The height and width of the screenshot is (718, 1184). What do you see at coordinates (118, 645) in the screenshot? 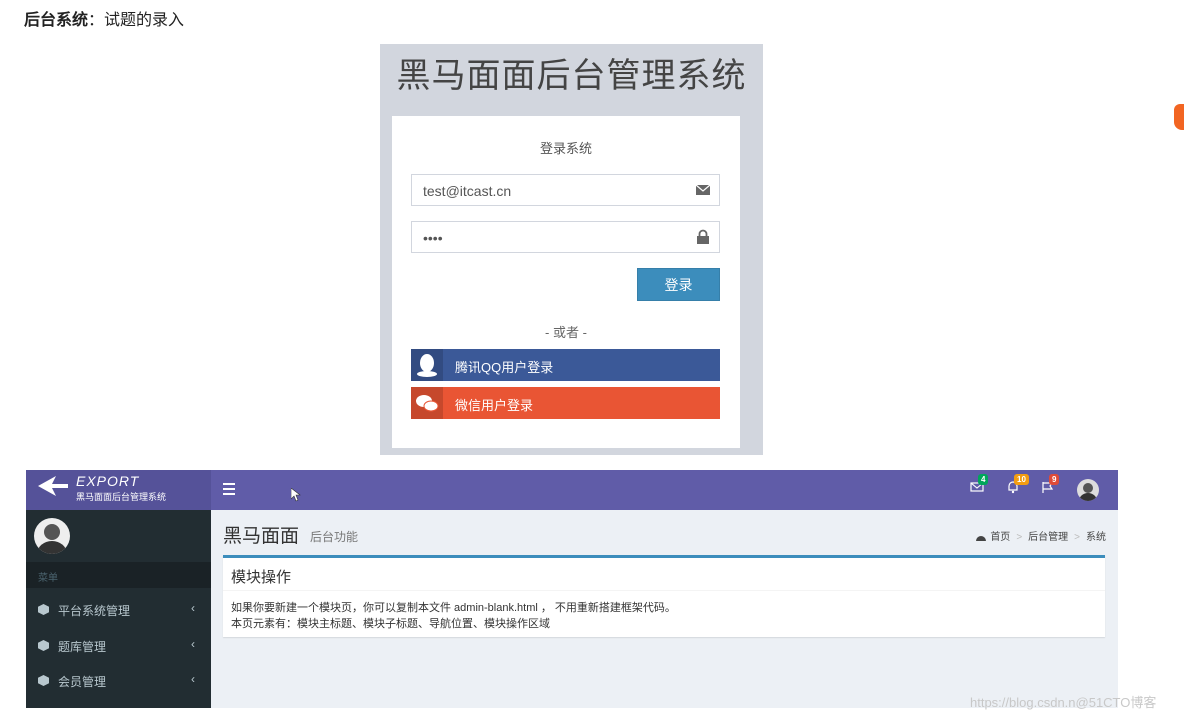
I see `sidebar-item-question-bank: 题库管理 ‹` at bounding box center [118, 645].